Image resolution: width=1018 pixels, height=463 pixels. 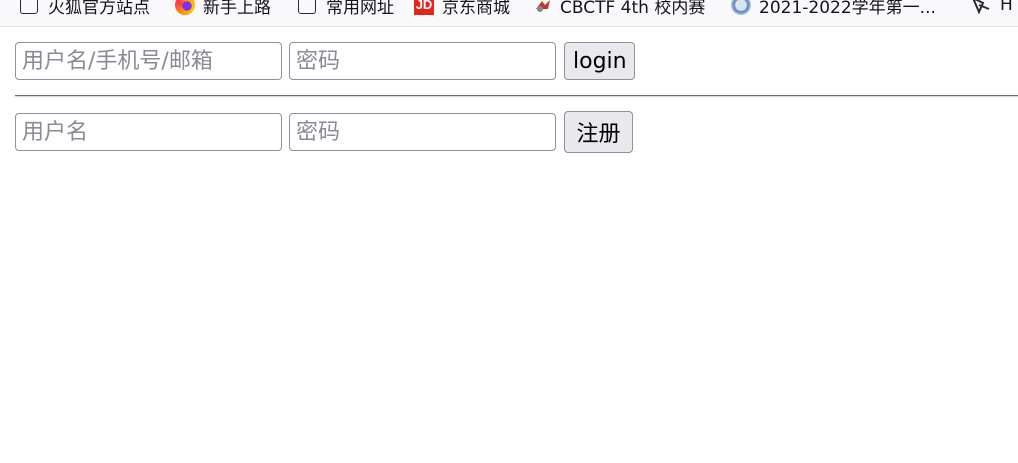 I want to click on bookmark-folder-firefox-official: 火狐官方站点, so click(x=85, y=9).